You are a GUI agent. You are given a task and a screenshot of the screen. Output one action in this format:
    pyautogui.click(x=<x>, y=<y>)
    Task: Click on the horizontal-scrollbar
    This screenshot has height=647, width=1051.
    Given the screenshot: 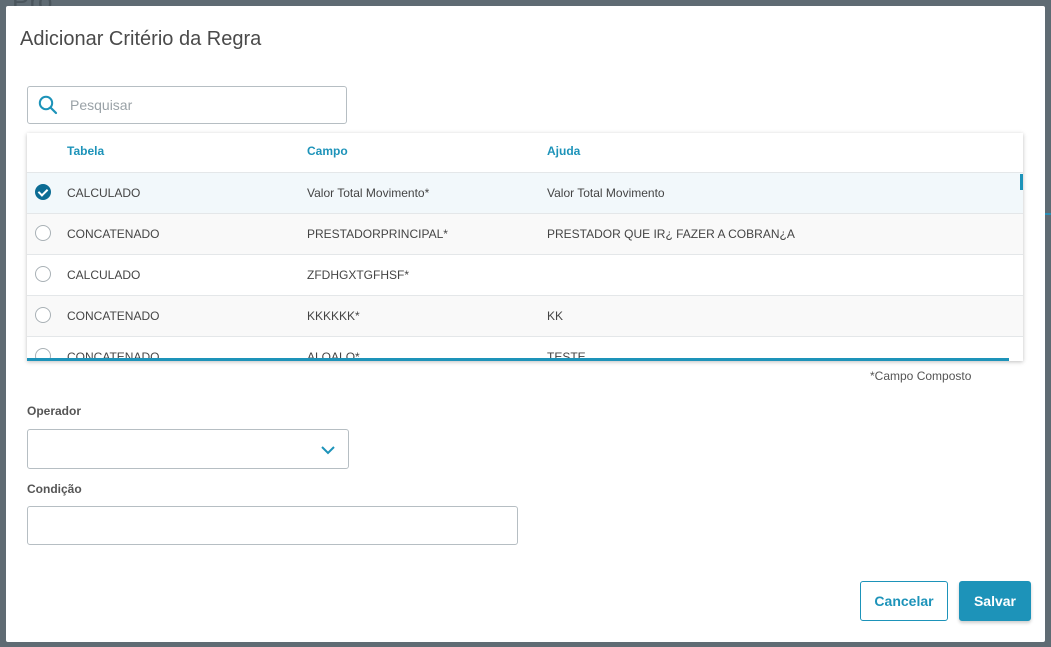 What is the action you would take?
    pyautogui.click(x=518, y=359)
    